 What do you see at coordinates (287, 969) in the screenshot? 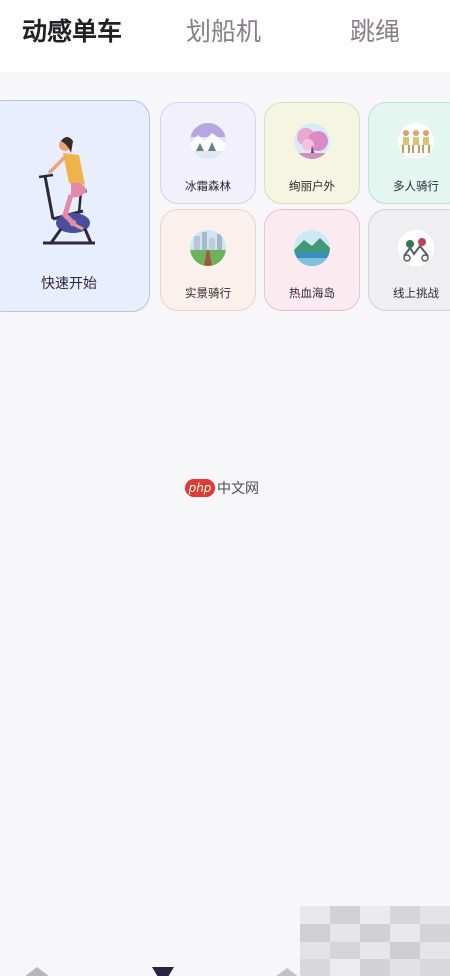
I see `profile-icon` at bounding box center [287, 969].